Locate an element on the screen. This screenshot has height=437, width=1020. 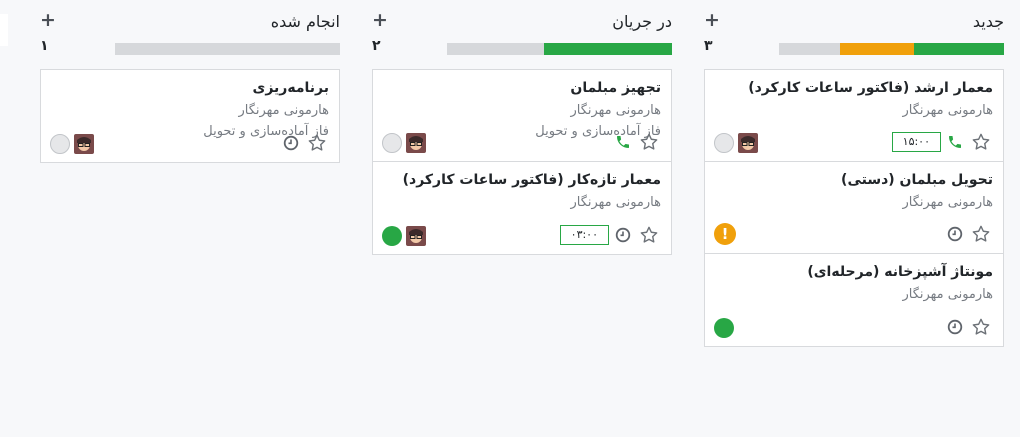
column-header: انجام شده + ۱ is located at coordinates (190, 35).